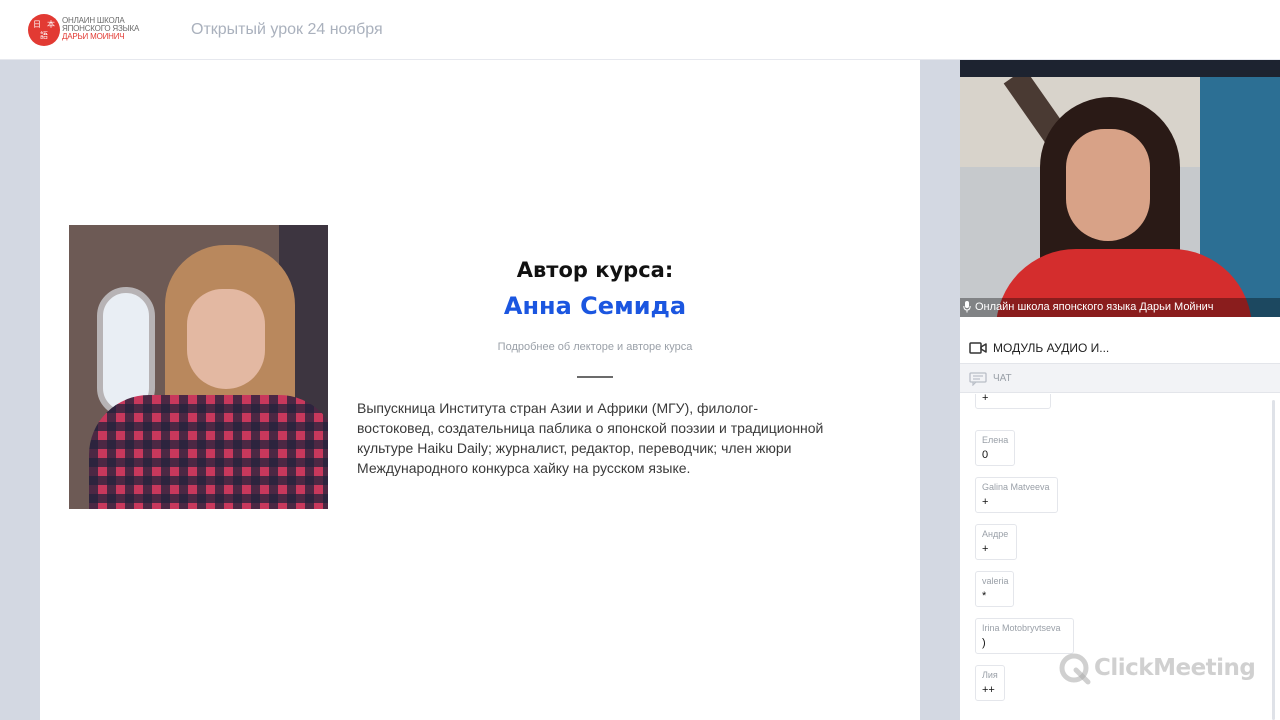 The width and height of the screenshot is (1280, 720). I want to click on microphone-icon, so click(967, 307).